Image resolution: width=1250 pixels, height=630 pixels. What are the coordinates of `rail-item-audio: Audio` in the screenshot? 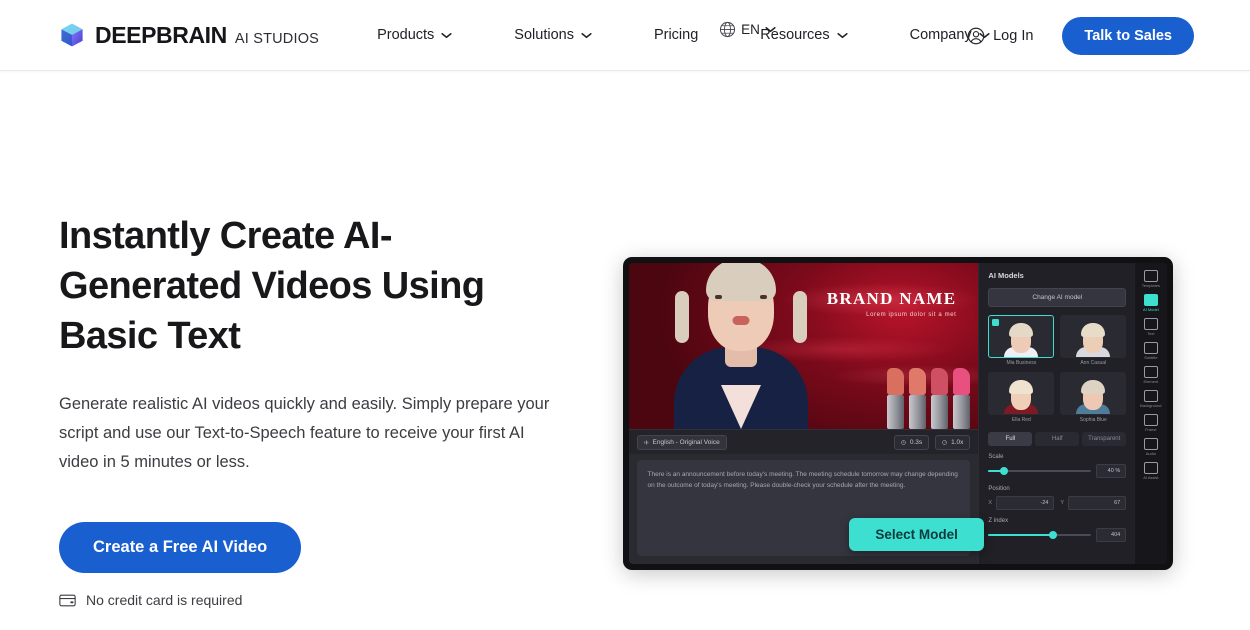 It's located at (1151, 446).